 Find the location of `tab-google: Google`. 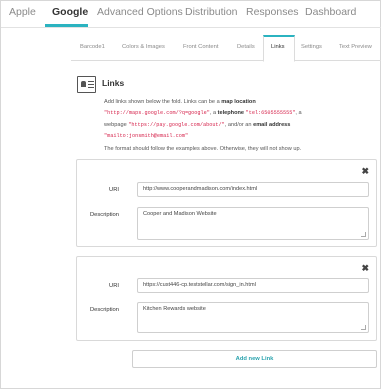

tab-google: Google is located at coordinates (70, 12).